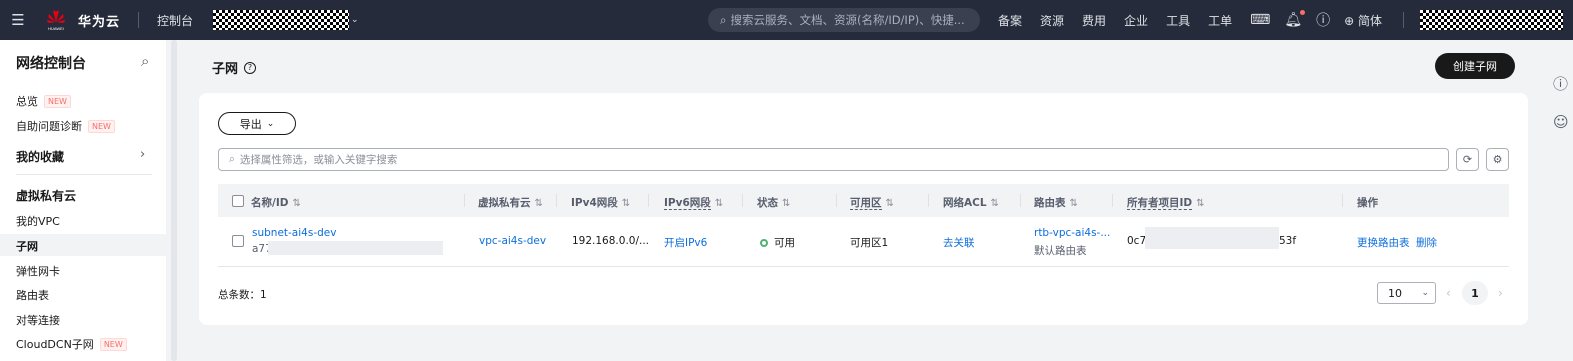 This screenshot has width=1573, height=361. I want to click on prev-page-icon: ‹, so click(1448, 293).